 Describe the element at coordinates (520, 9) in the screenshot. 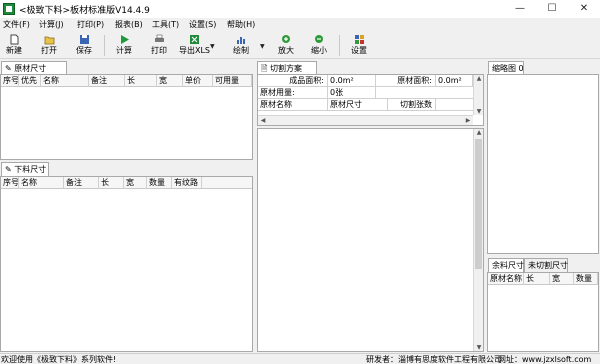

I see `minimize-button: —` at that location.